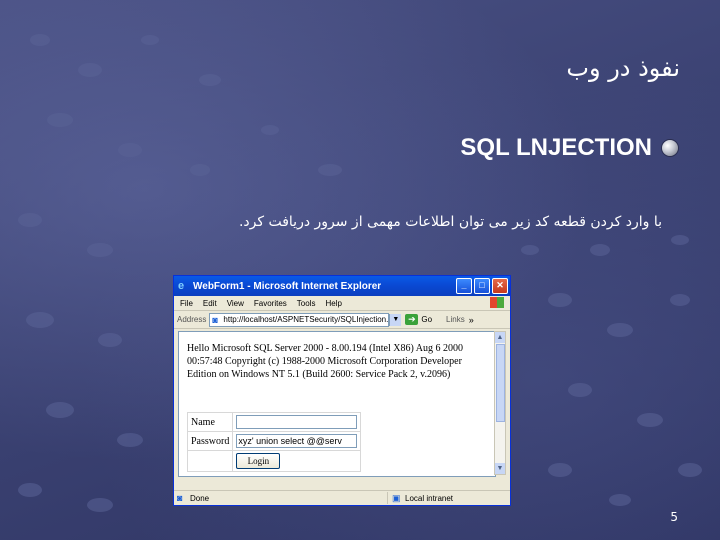  What do you see at coordinates (670, 148) in the screenshot?
I see `bullet-icon` at bounding box center [670, 148].